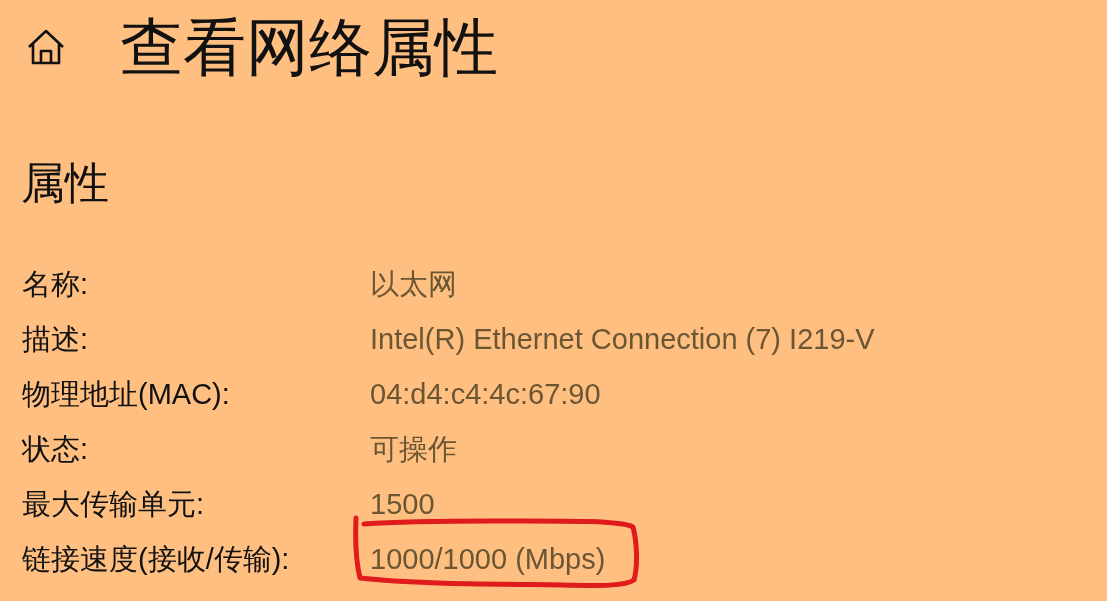 Image resolution: width=1107 pixels, height=601 pixels. I want to click on property-label: 状态:, so click(56, 449).